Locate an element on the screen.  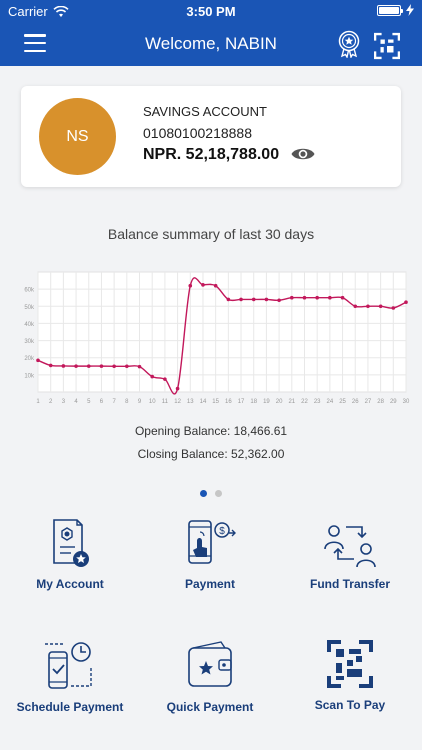
x-tick-label: 24 is located at coordinates (330, 402).